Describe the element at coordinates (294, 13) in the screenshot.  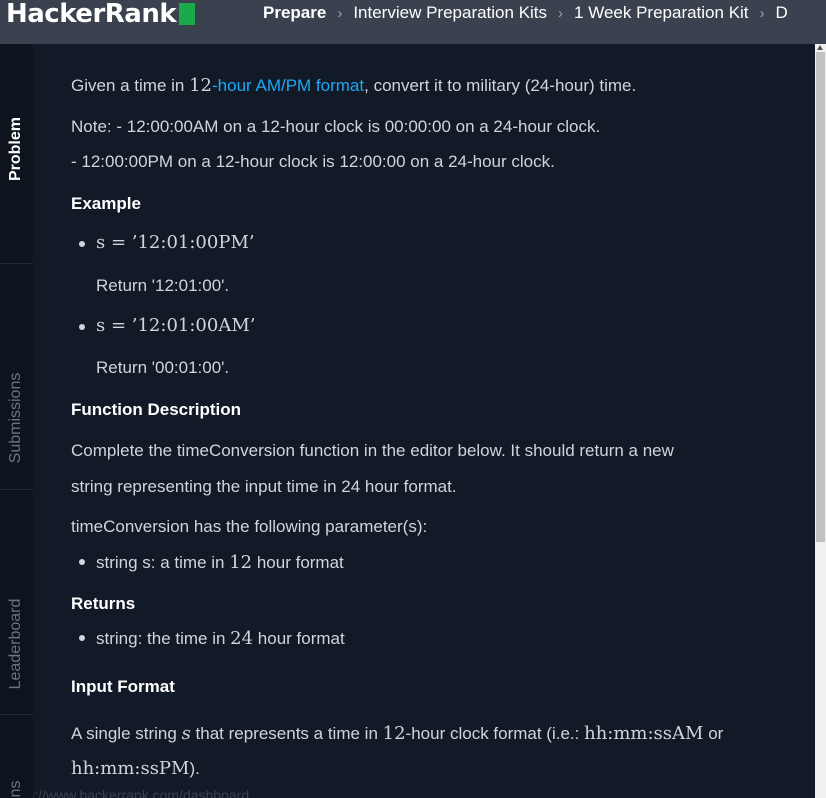
I see `breadcrumb-prepare: Prepare` at that location.